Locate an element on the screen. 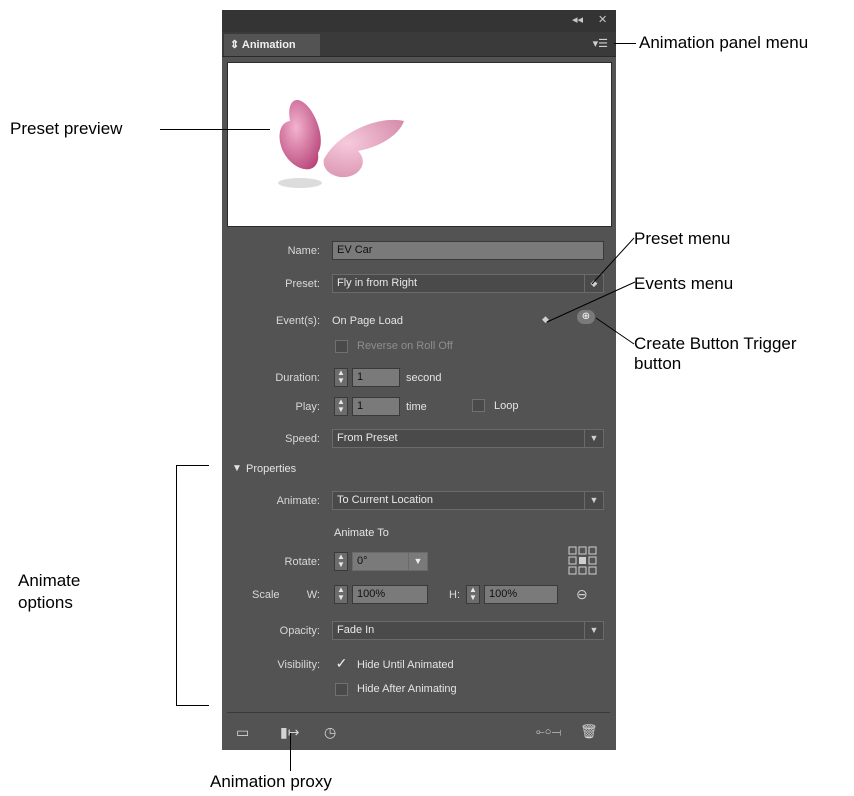 The width and height of the screenshot is (854, 796). animate-label: Animate: is located at coordinates (298, 501).